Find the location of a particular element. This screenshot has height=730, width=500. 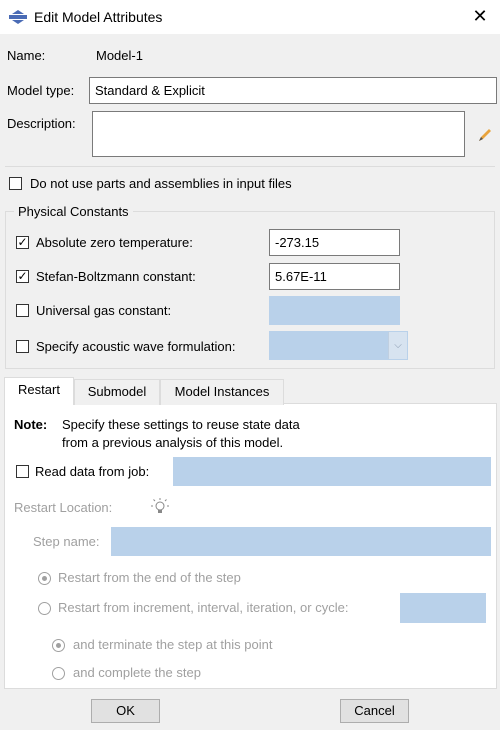

model-type-field: Standard & Explicit is located at coordinates (293, 90).